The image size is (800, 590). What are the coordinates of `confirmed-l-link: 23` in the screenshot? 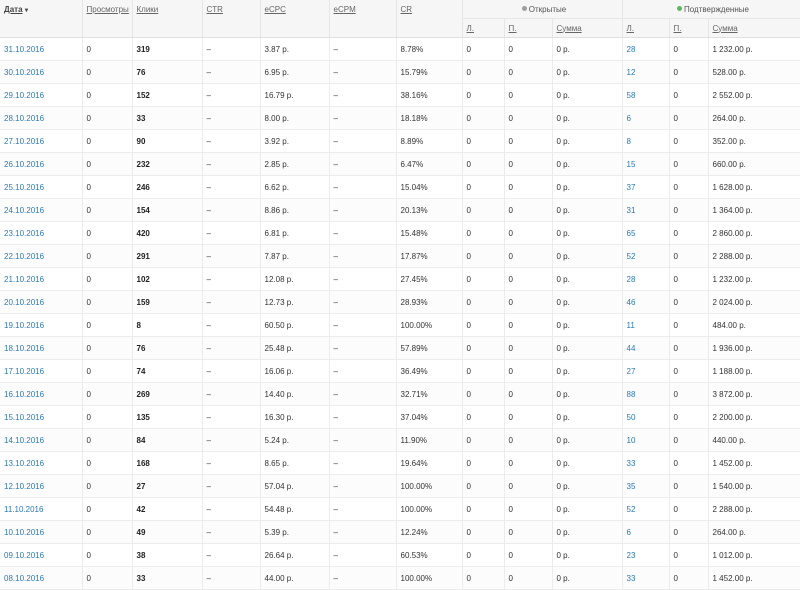 It's located at (631, 555).